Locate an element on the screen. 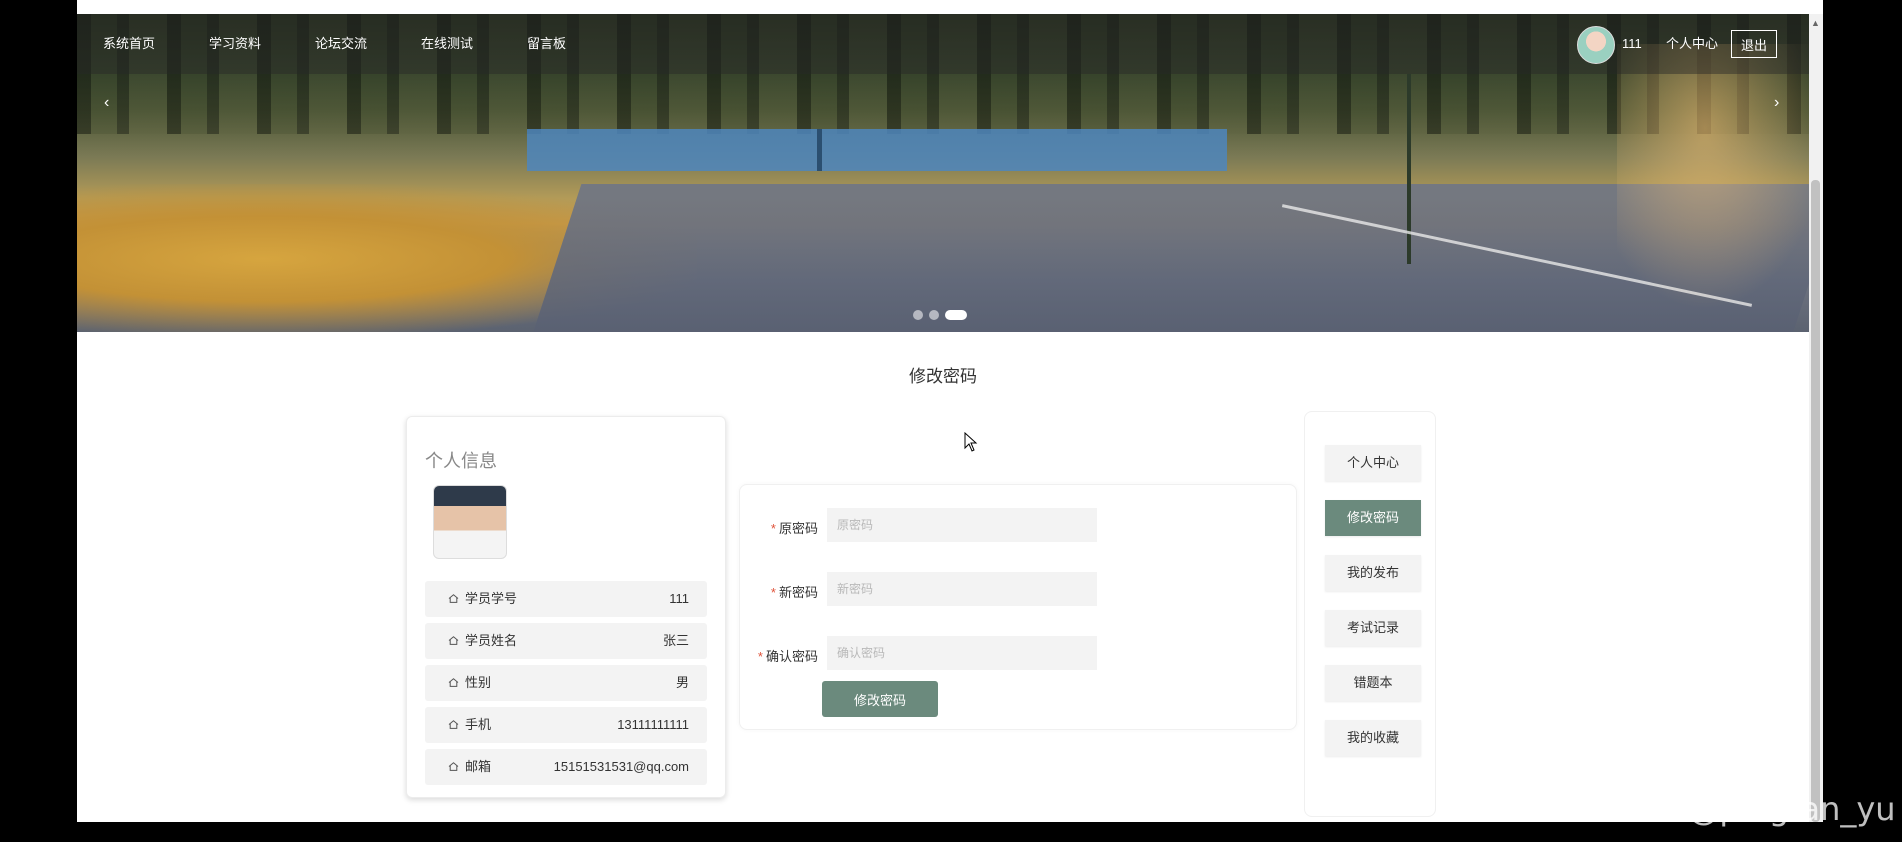 The image size is (1902, 842). change-password-button: 修改密码 is located at coordinates (880, 699).